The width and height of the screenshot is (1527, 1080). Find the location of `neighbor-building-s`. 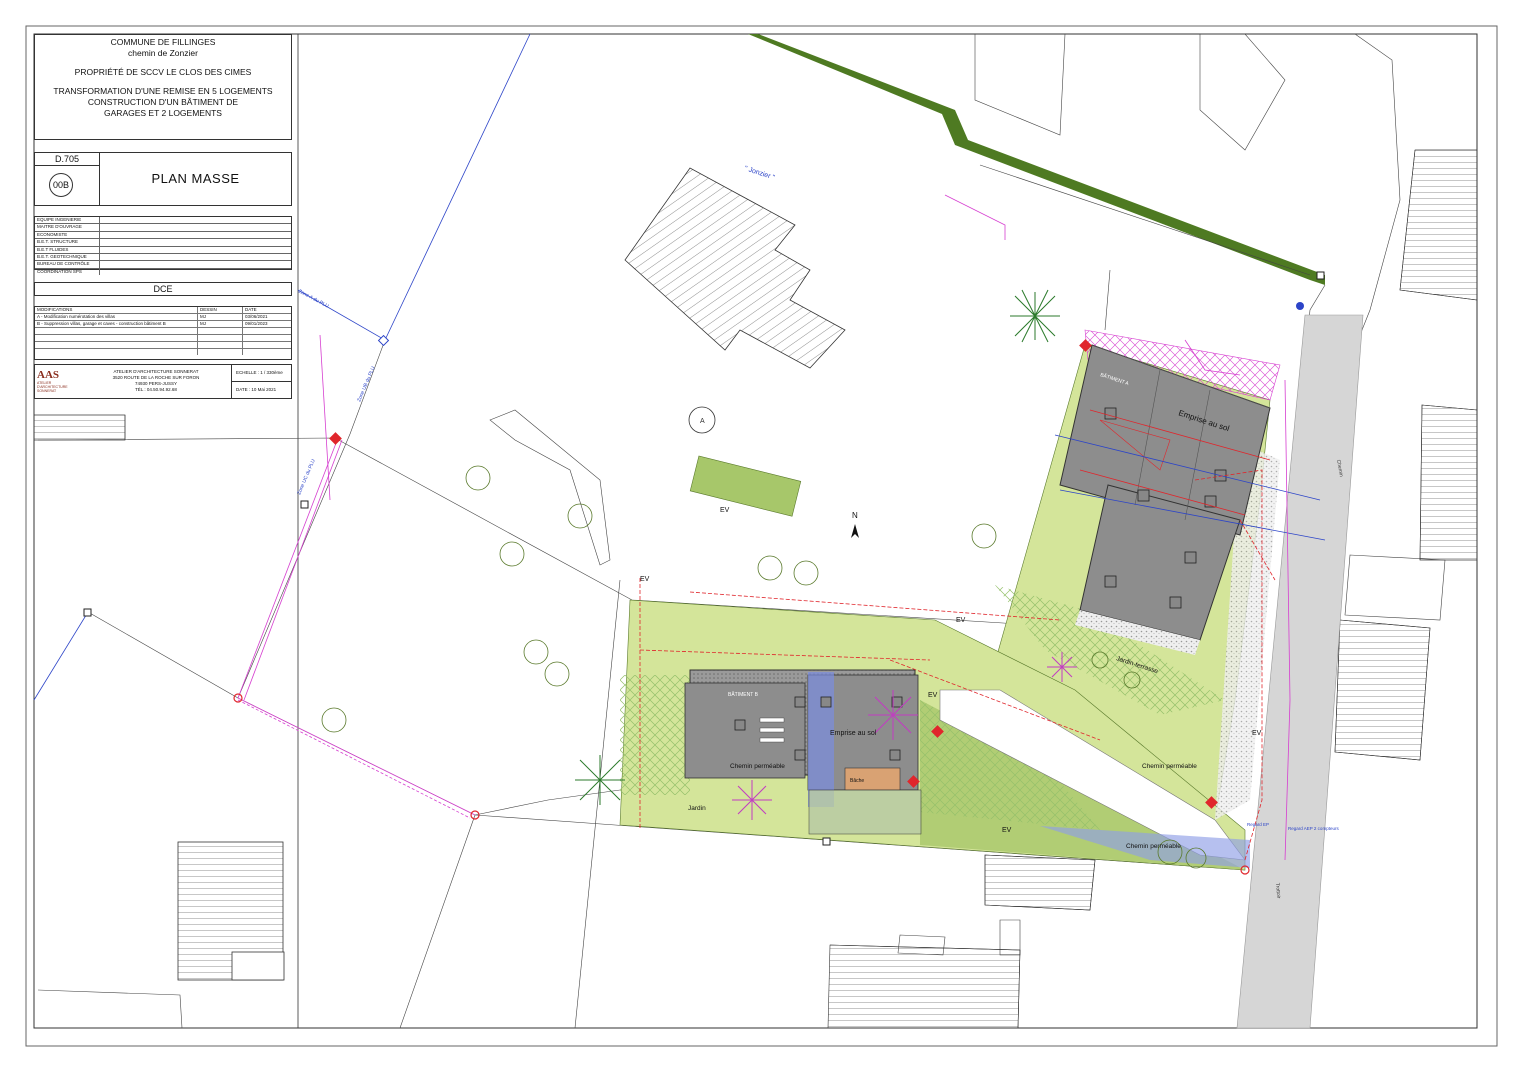

neighbor-building-s is located at coordinates (924, 986).